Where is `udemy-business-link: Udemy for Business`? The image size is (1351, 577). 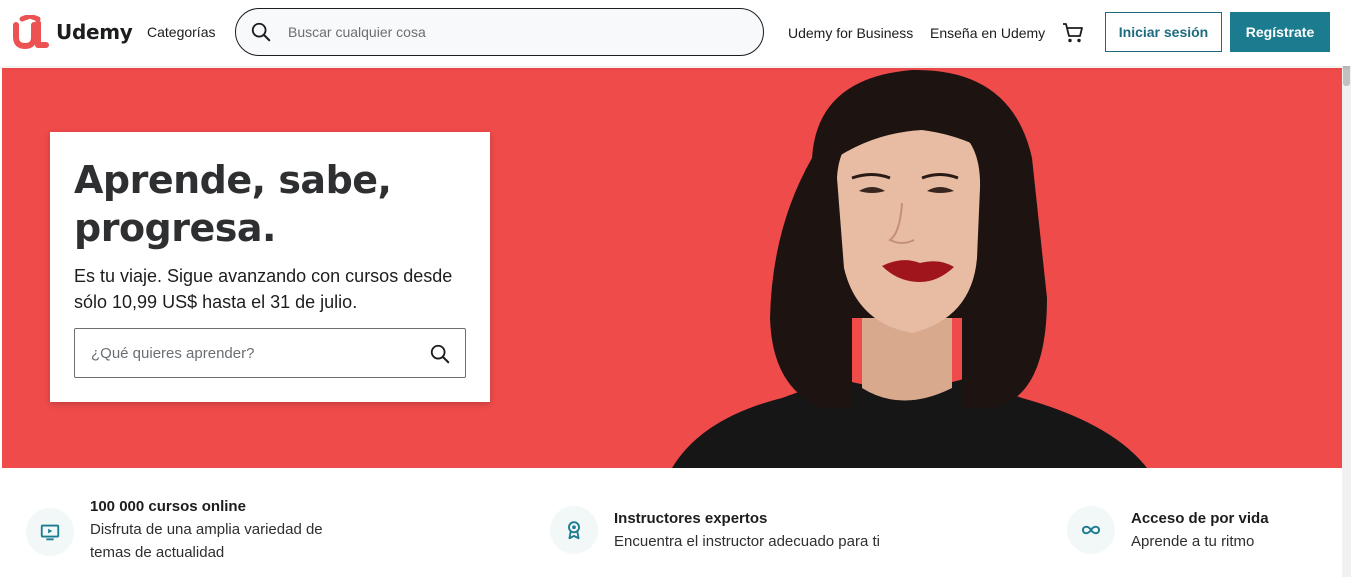
udemy-business-link: Udemy for Business is located at coordinates (850, 33).